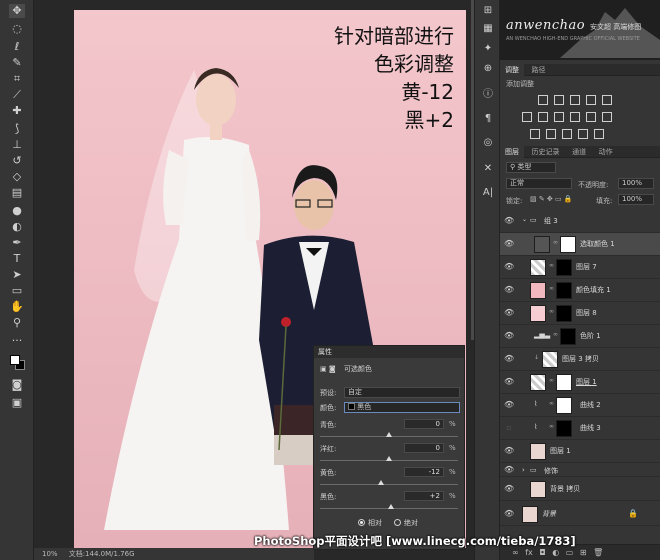 The width and height of the screenshot is (660, 560). I want to click on layer-row: 👁 ↓ 图层 3 拷贝, so click(580, 359).